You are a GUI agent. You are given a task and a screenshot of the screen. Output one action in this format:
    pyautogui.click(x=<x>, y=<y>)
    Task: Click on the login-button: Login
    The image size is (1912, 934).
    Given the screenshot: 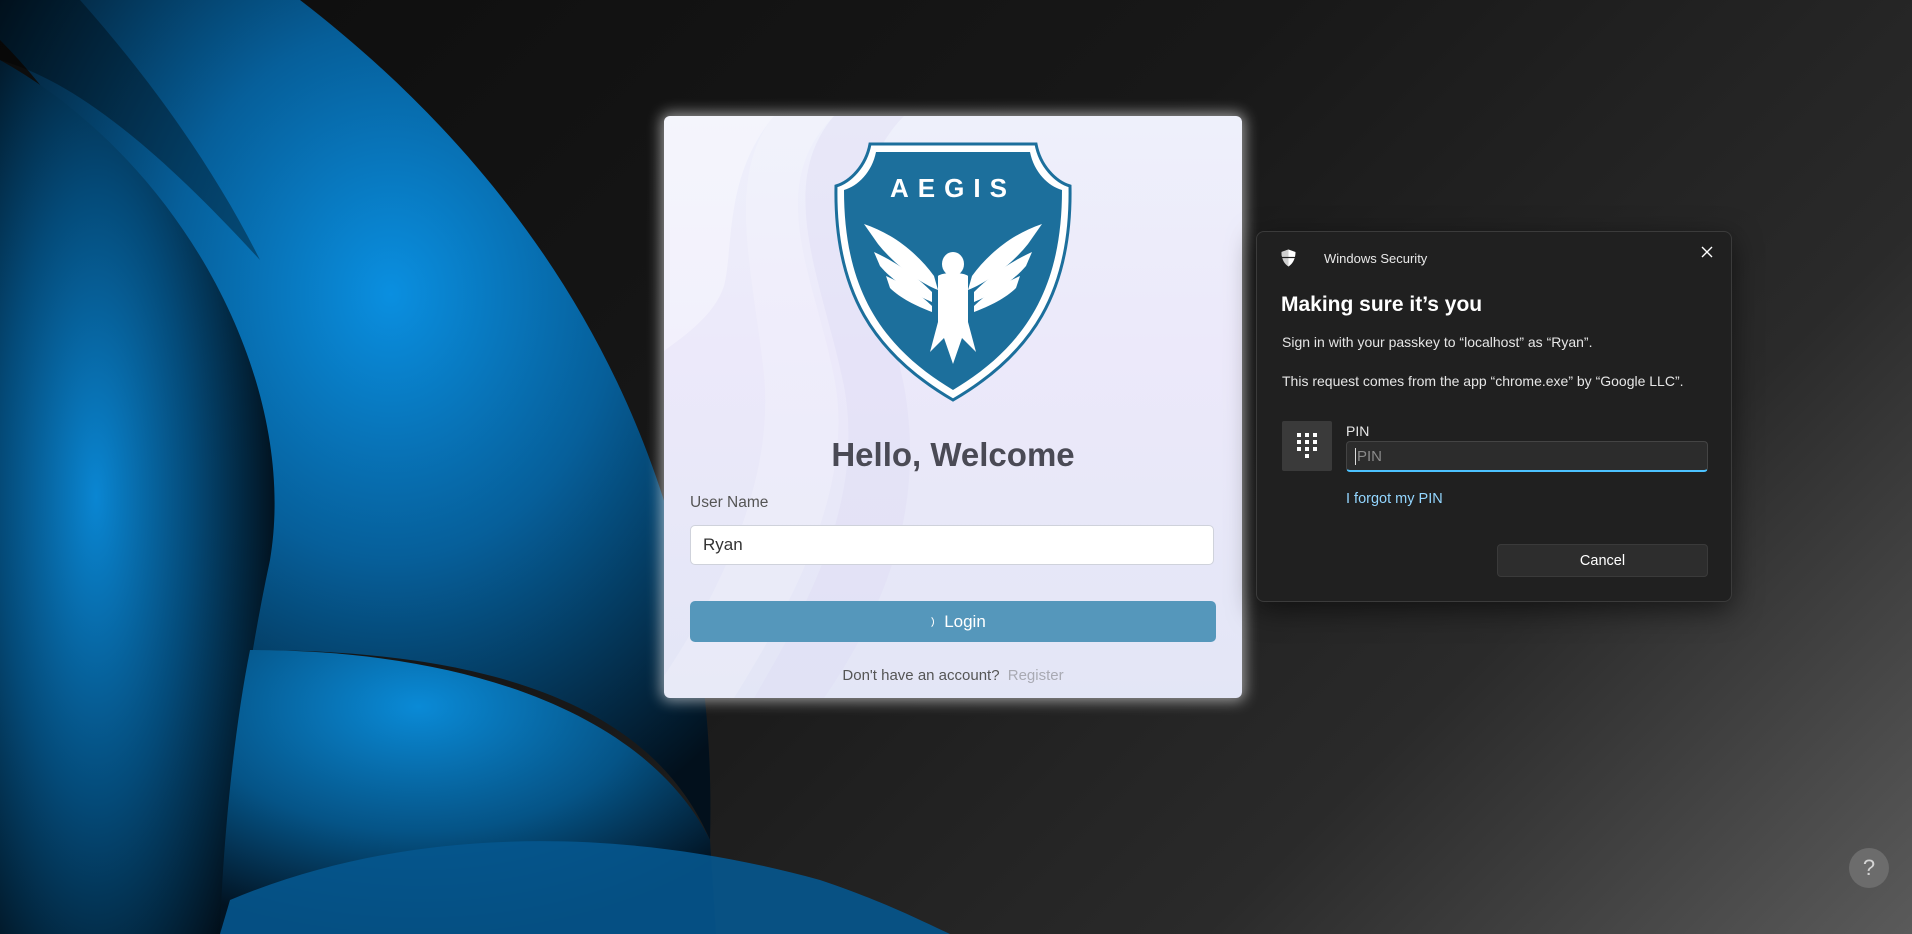 What is the action you would take?
    pyautogui.click(x=953, y=621)
    